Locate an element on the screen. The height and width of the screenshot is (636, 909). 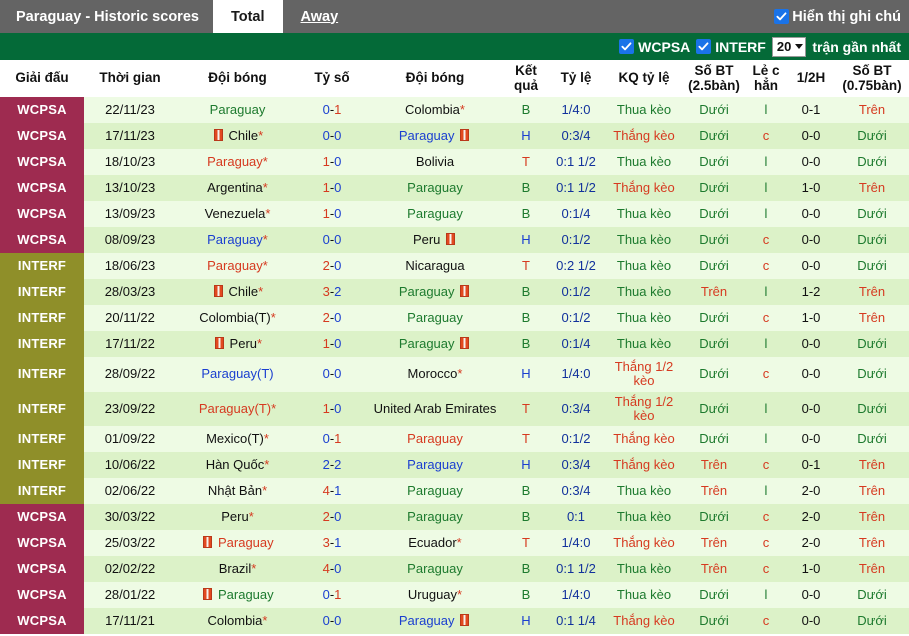
interf-checkbox is located at coordinates (704, 46).